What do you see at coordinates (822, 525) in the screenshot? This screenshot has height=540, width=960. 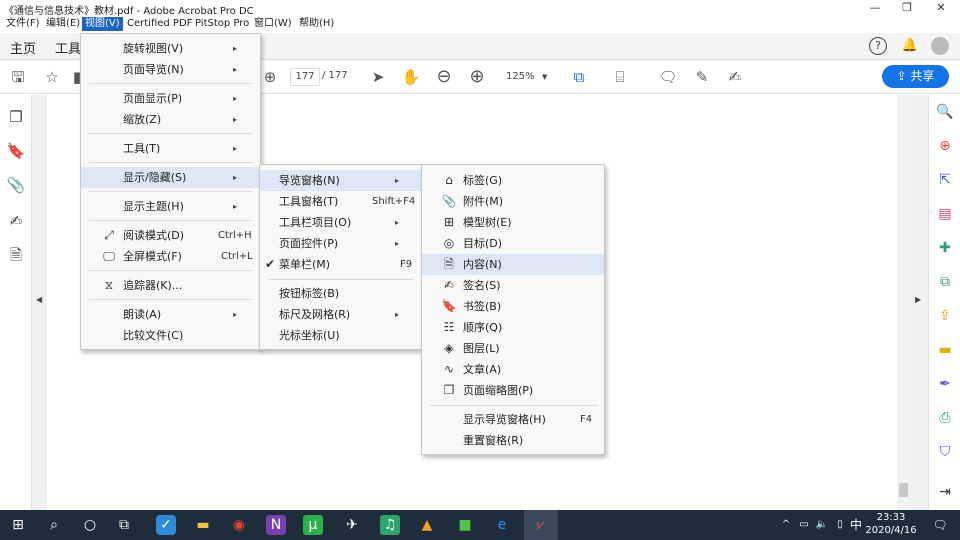 I see `volume-icon: 🔈` at bounding box center [822, 525].